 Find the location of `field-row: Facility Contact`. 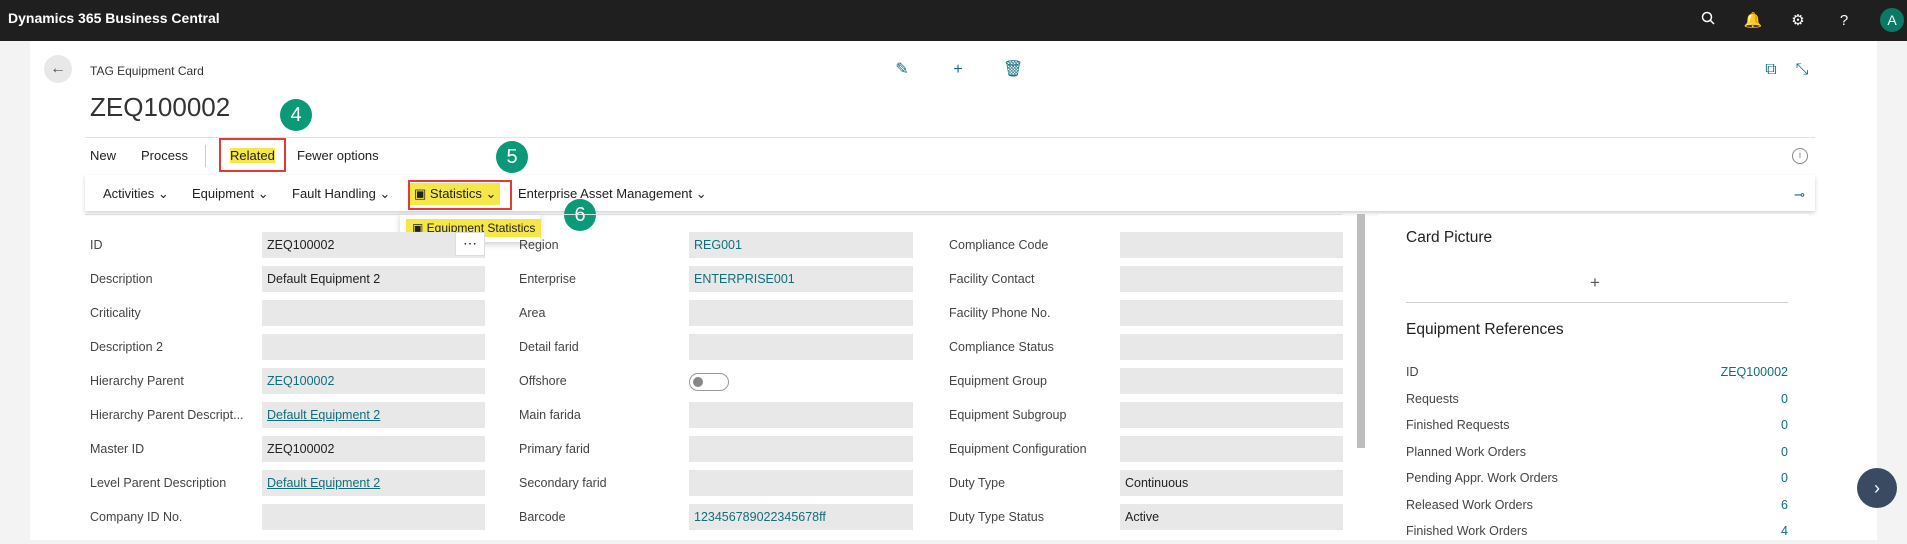

field-row: Facility Contact is located at coordinates (1146, 279).